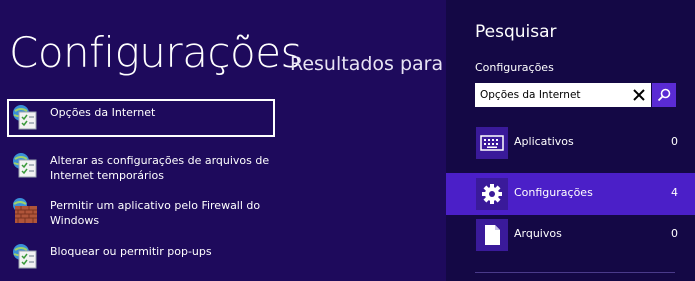 The image size is (695, 281). I want to click on result-label: Opções da Internet, so click(103, 112).